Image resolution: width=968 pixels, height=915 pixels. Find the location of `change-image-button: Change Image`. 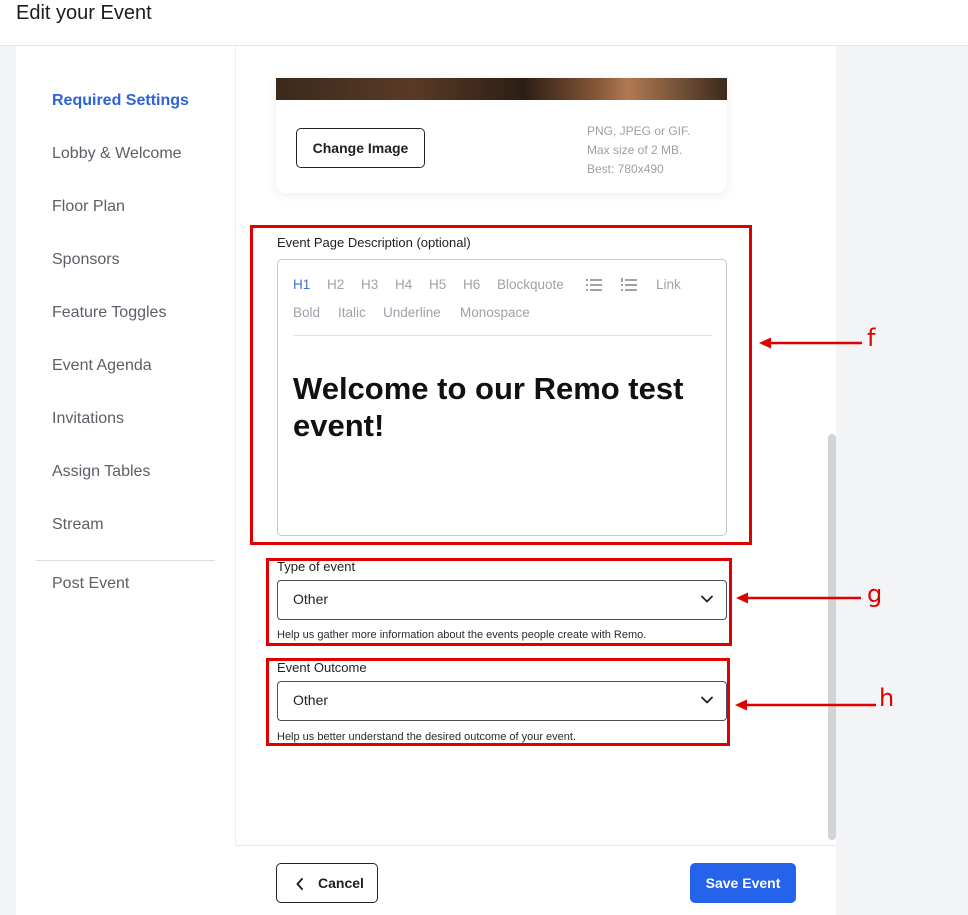

change-image-button: Change Image is located at coordinates (360, 148).